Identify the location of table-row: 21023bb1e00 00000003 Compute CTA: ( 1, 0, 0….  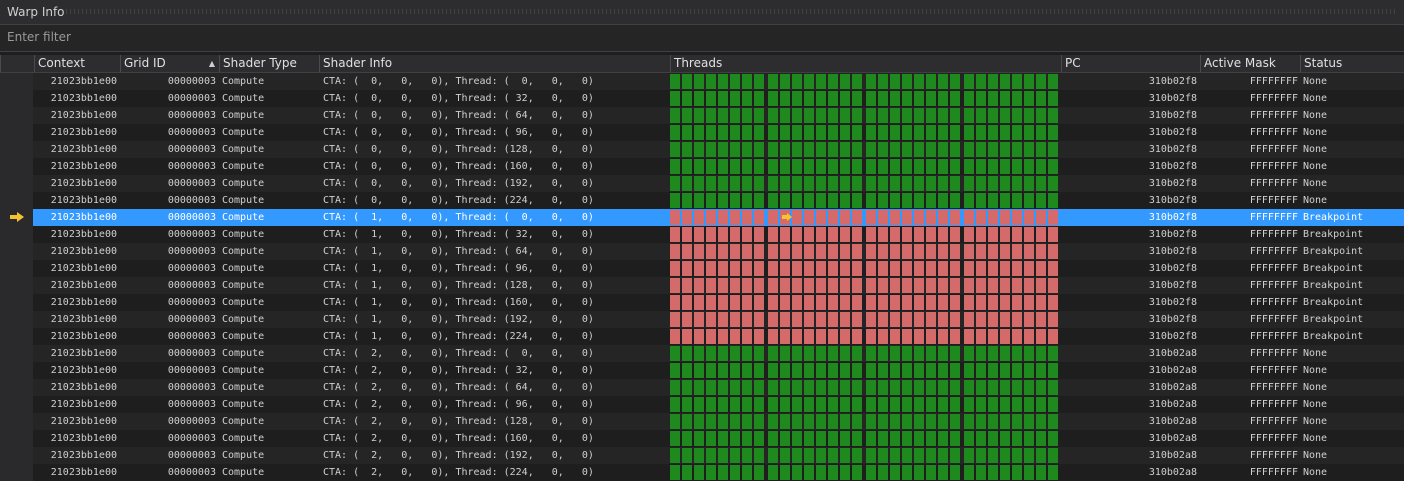
(702, 319).